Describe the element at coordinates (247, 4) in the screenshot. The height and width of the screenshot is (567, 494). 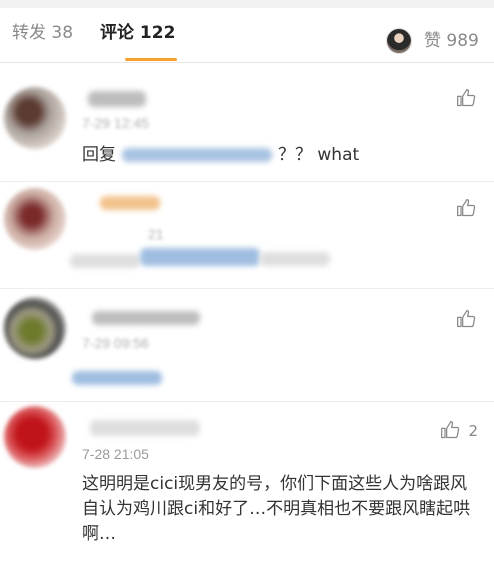
I see `top-strip` at that location.